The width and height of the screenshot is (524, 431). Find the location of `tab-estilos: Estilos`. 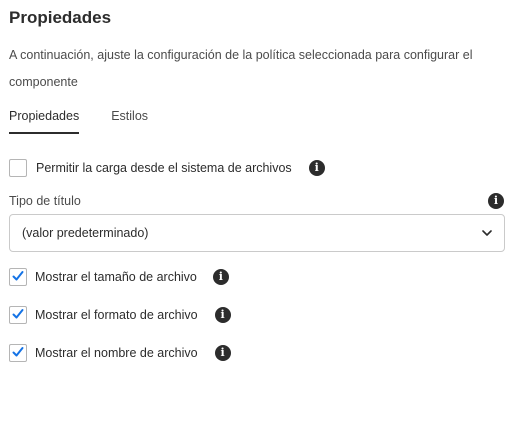

tab-estilos: Estilos is located at coordinates (129, 119).